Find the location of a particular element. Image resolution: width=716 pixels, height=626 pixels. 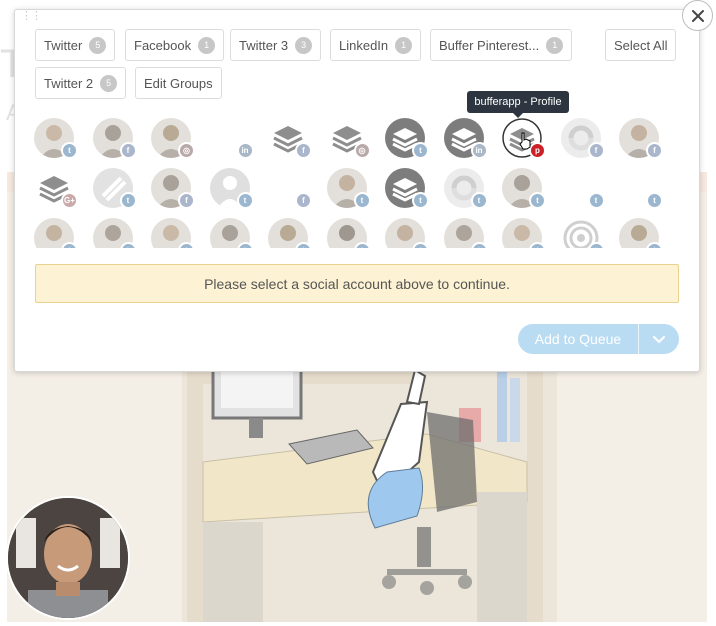

queue-divider is located at coordinates (638, 339).